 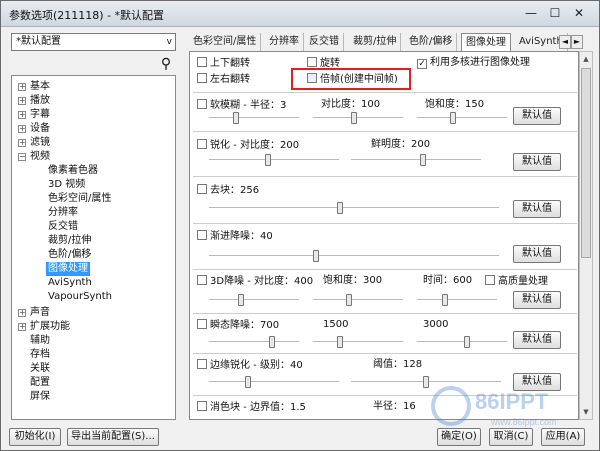 I want to click on gradual-denoise-slider, so click(x=354, y=256).